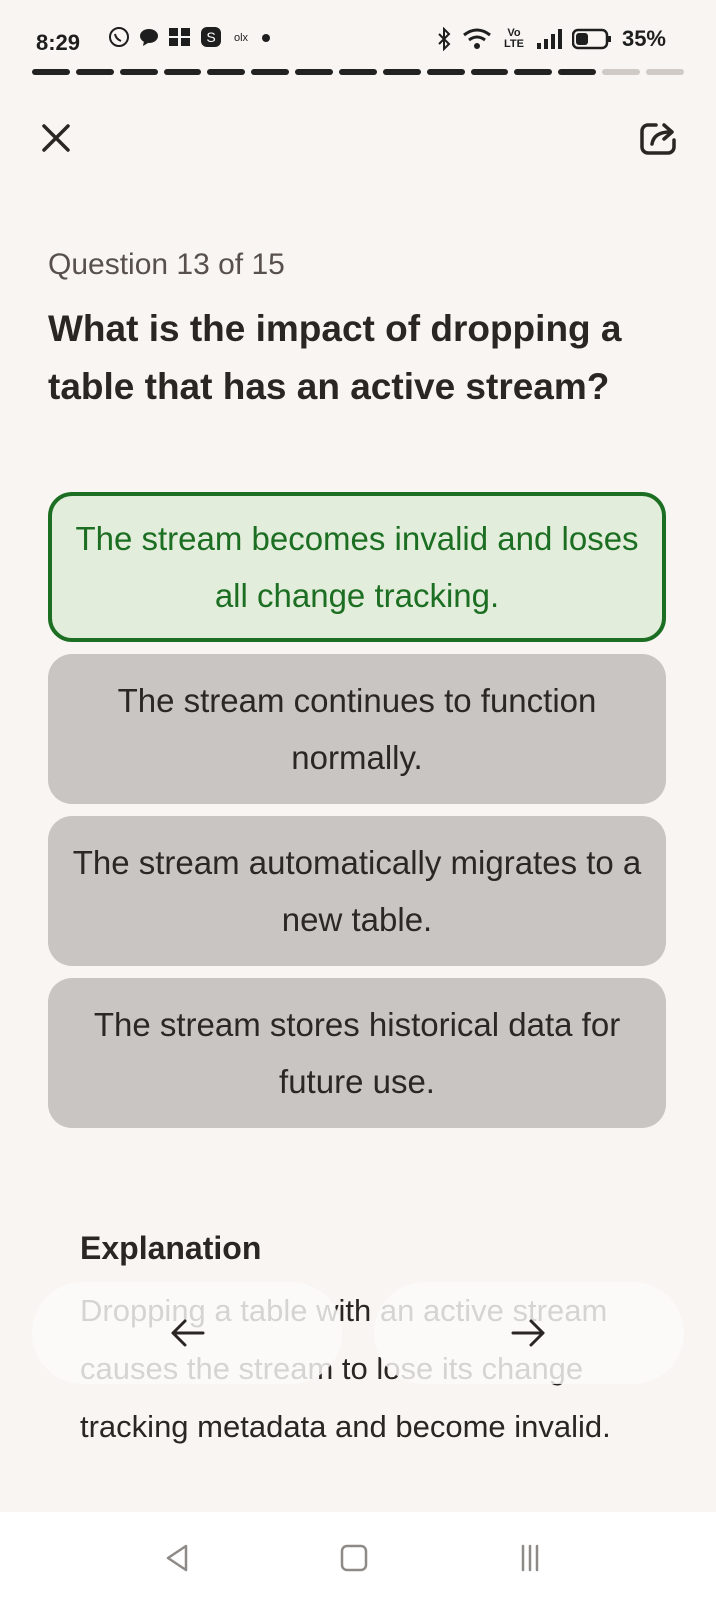 This screenshot has height=1600, width=716. I want to click on olx-icon: olx, so click(241, 38).